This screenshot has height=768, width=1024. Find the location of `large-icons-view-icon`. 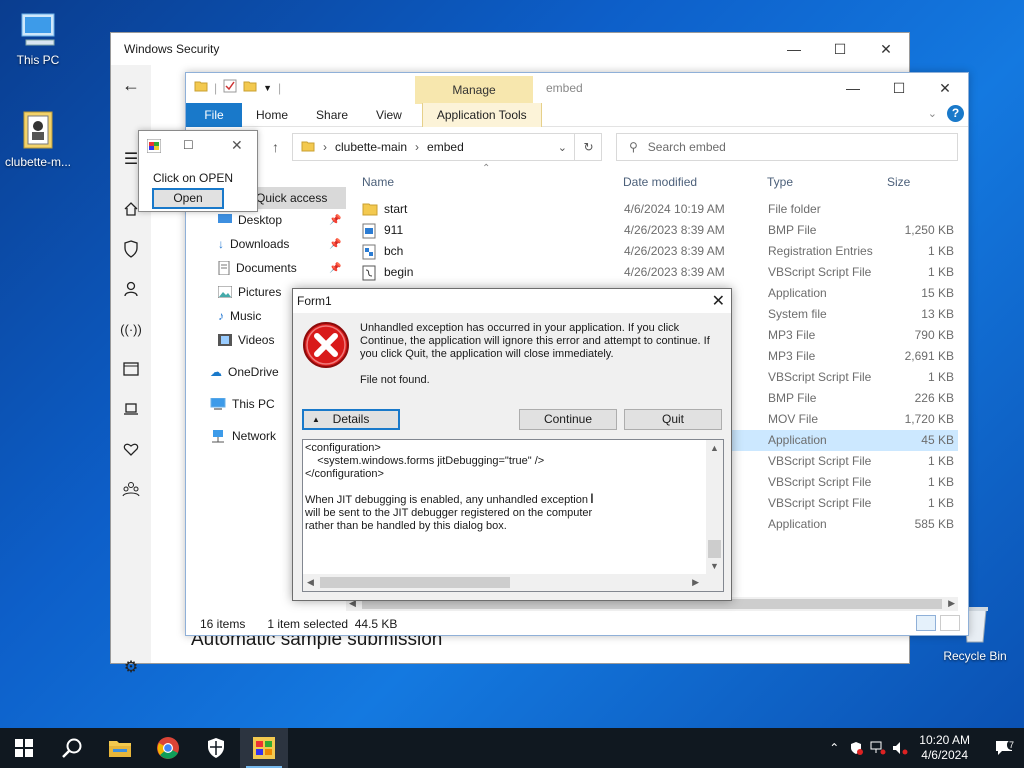

large-icons-view-icon is located at coordinates (950, 623).